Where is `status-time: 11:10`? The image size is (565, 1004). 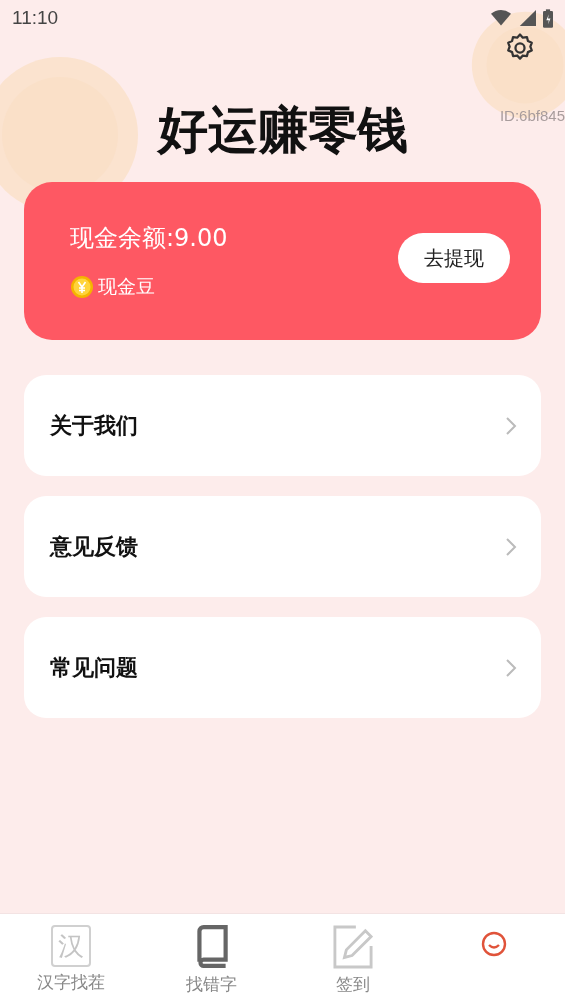 status-time: 11:10 is located at coordinates (35, 18).